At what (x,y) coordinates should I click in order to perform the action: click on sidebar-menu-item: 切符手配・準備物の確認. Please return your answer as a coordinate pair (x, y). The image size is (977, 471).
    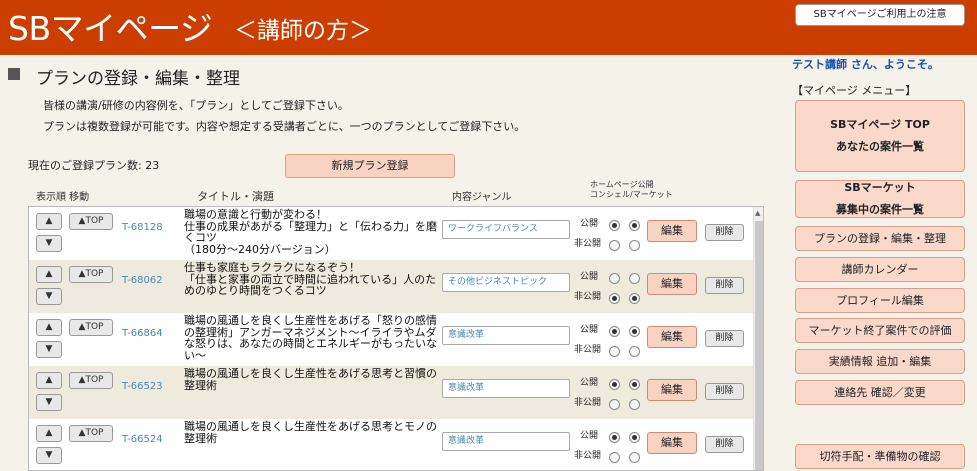
    Looking at the image, I should click on (880, 456).